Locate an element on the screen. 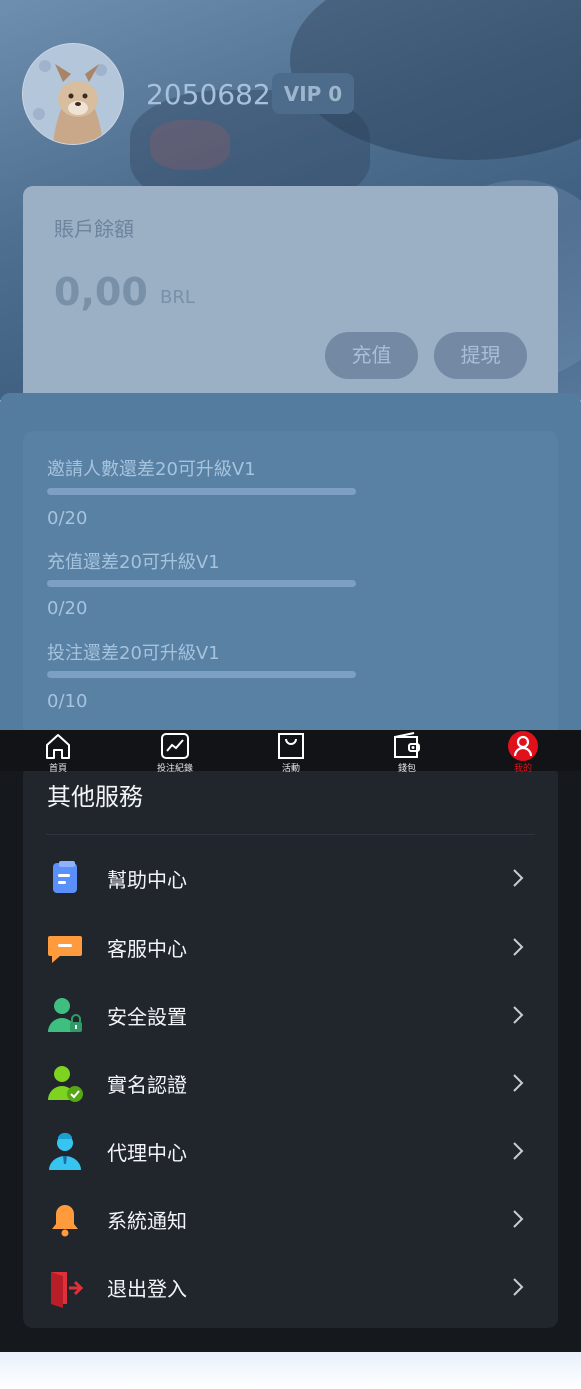 The image size is (581, 1389). dog-avatar-icon is located at coordinates (73, 94).